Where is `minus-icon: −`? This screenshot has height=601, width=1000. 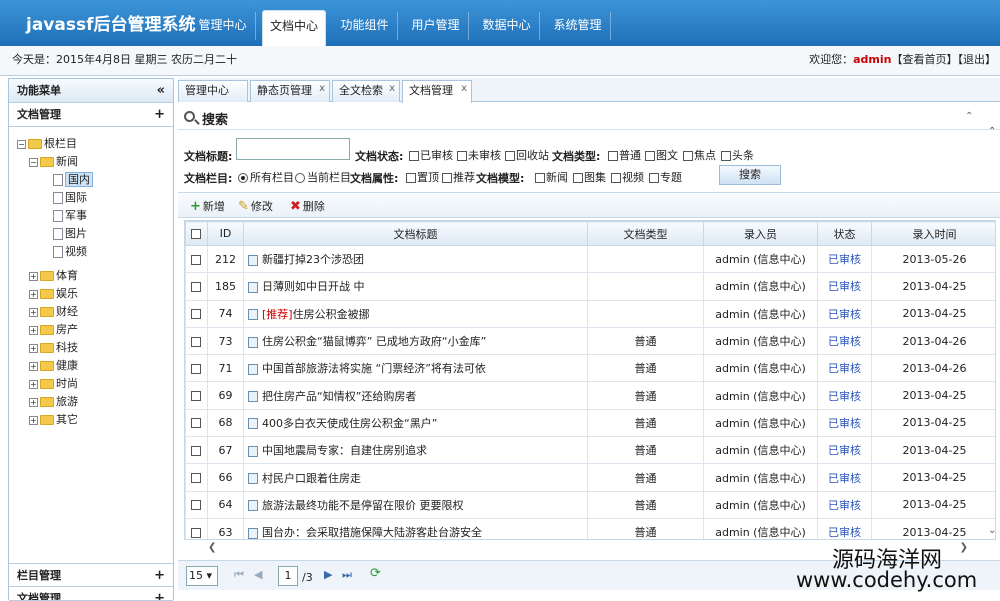 minus-icon: − is located at coordinates (21, 144).